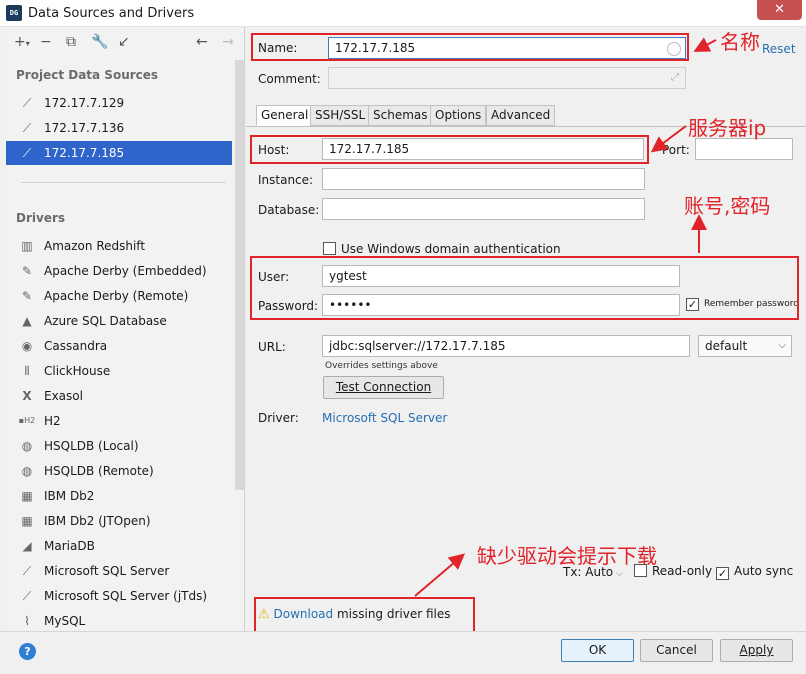 Image resolution: width=806 pixels, height=674 pixels. I want to click on clickhouse-icon: ⦀, so click(27, 371).